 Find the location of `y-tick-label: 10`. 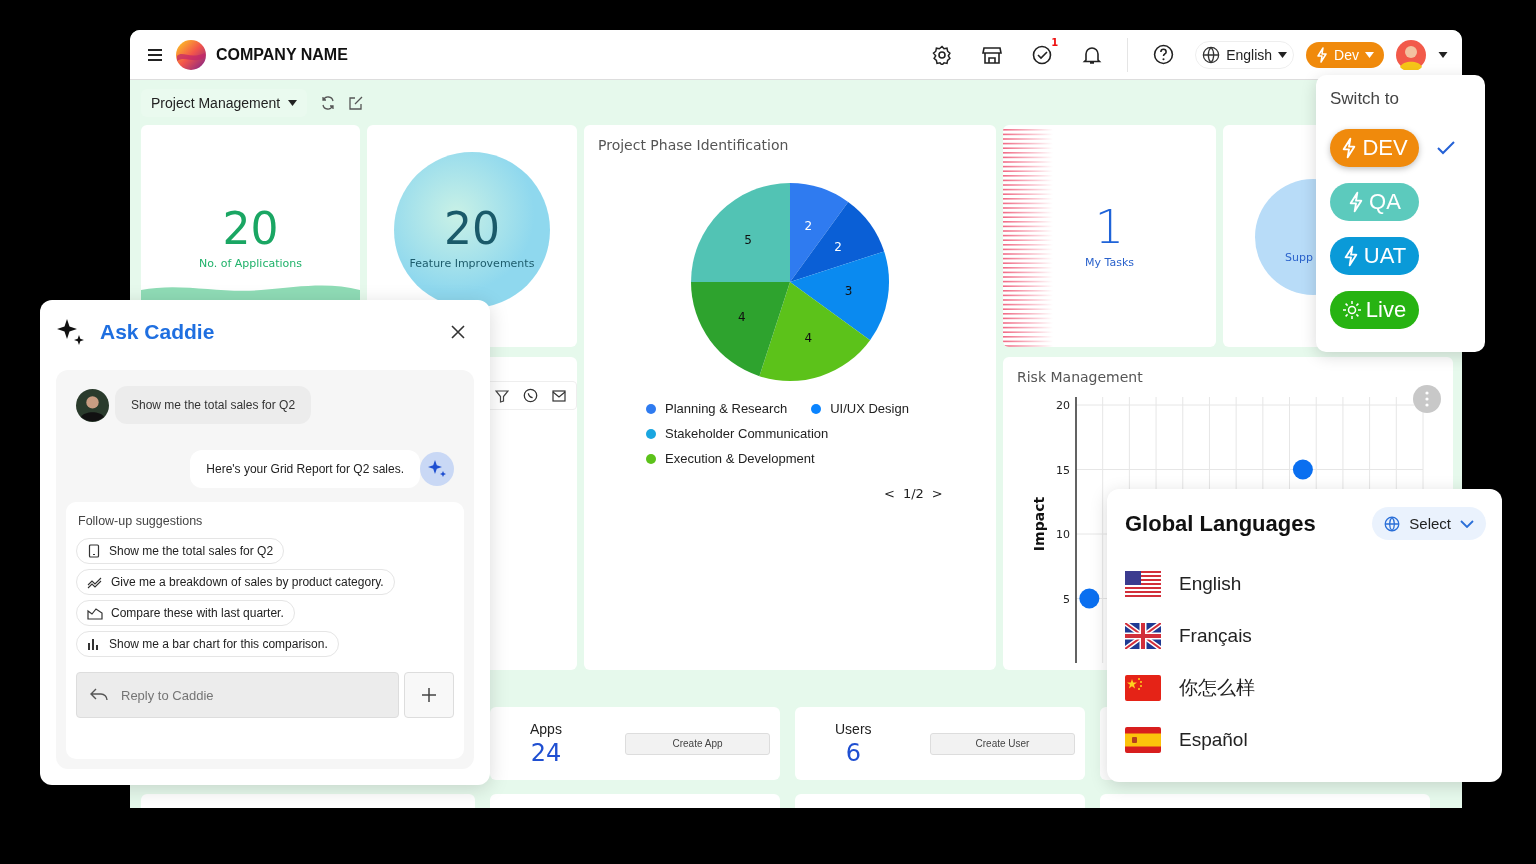

y-tick-label: 10 is located at coordinates (1063, 534).